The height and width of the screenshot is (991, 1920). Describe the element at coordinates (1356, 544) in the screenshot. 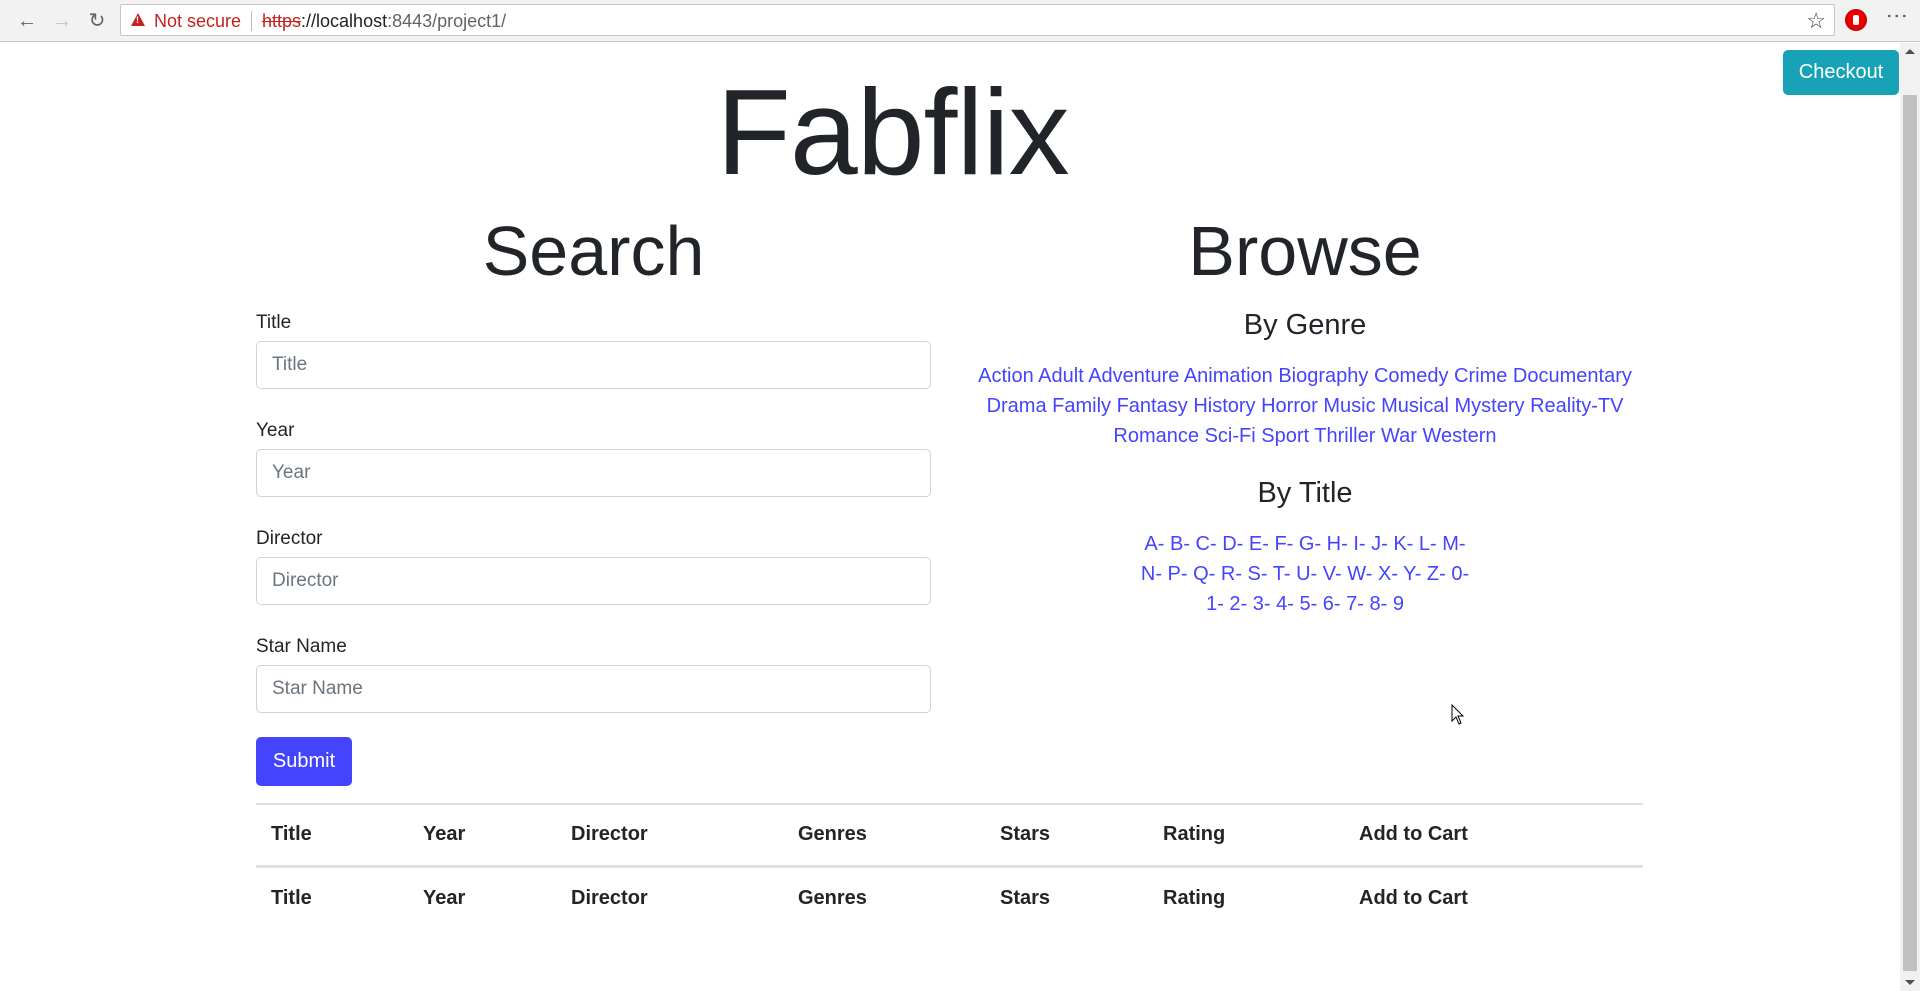

I see `title-letter-link: I` at that location.